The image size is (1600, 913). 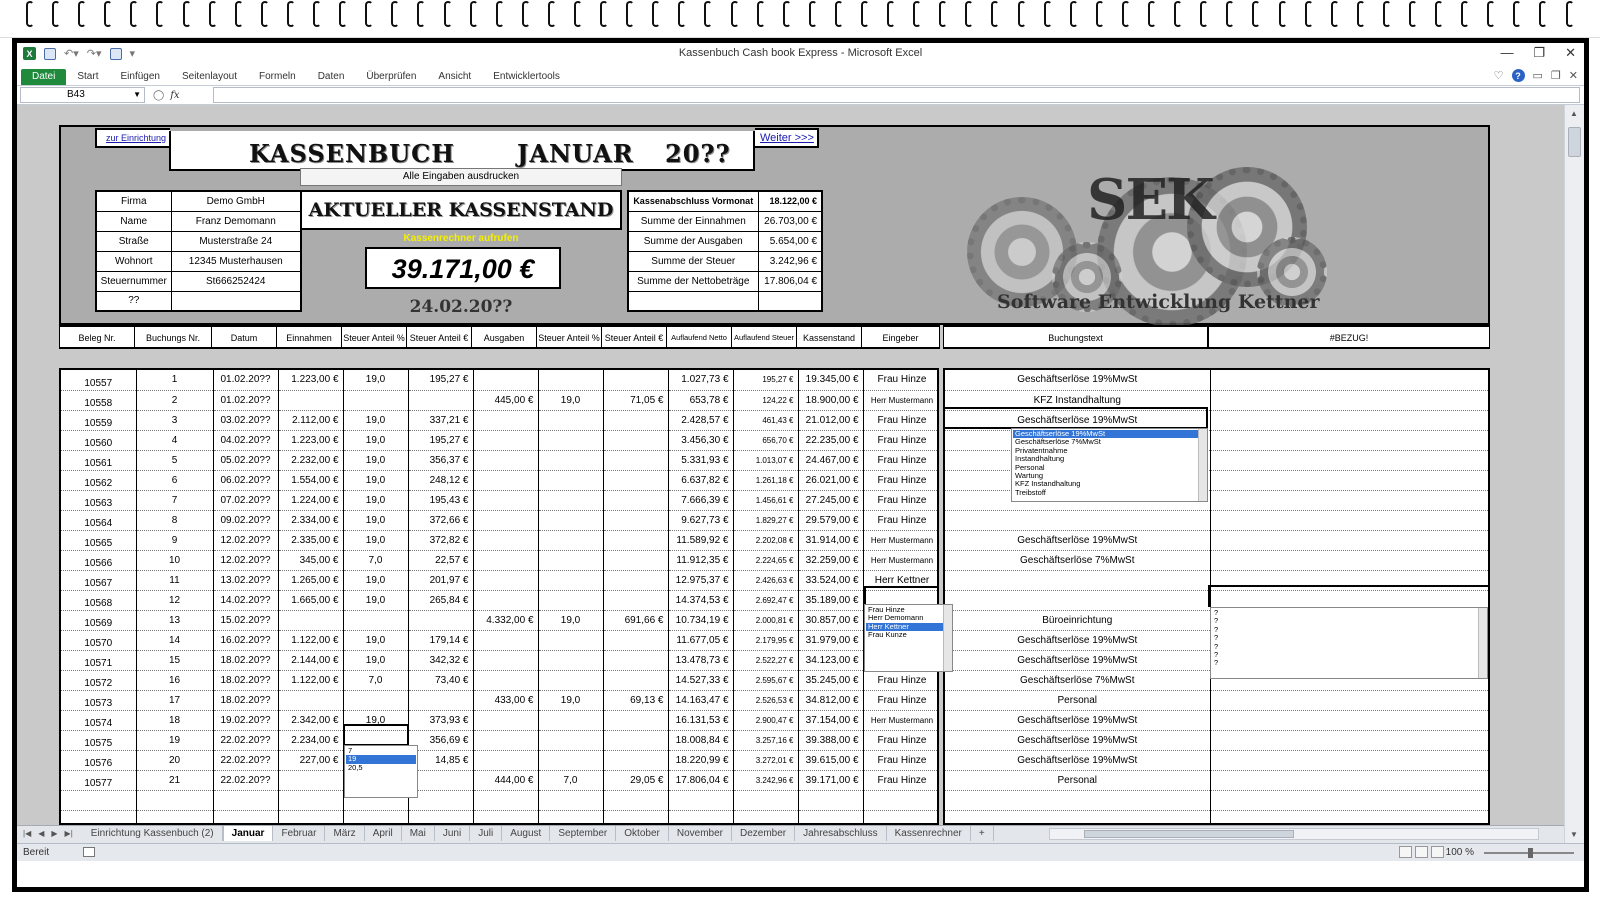 What do you see at coordinates (701, 740) in the screenshot?
I see `table-cell: 18.008,84 €` at bounding box center [701, 740].